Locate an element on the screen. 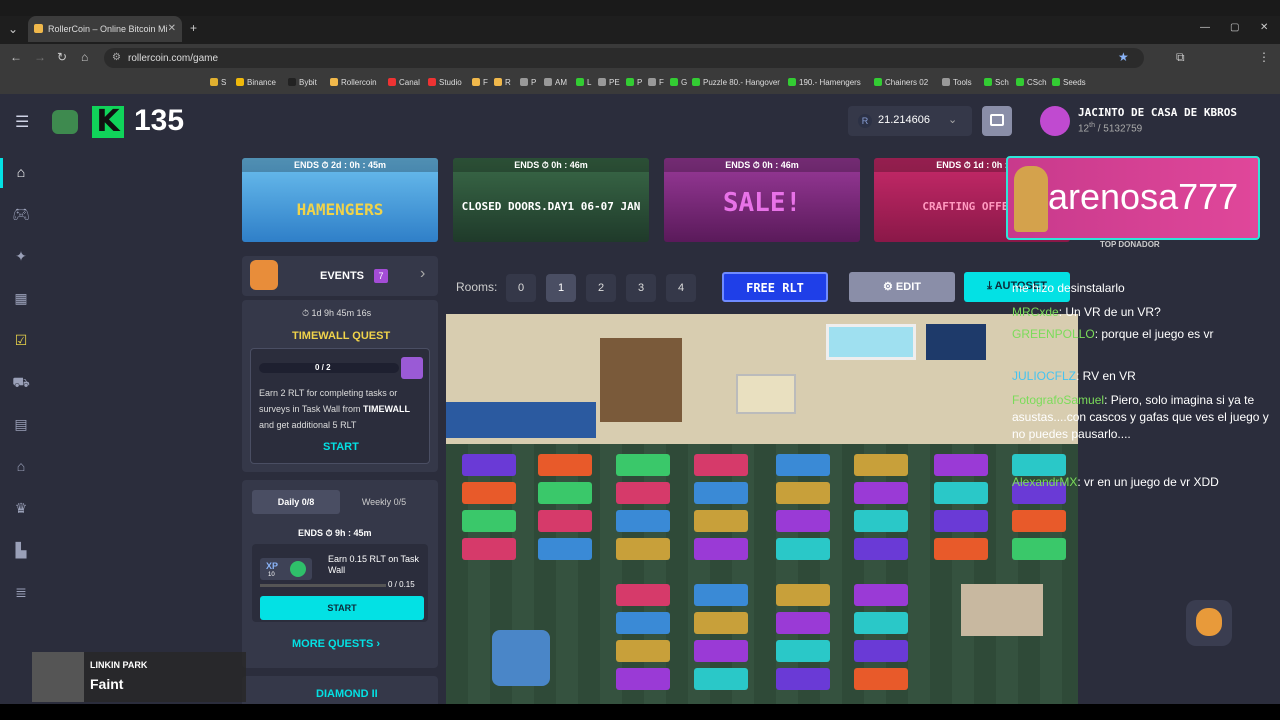 The height and width of the screenshot is (720, 1280). bookmark-item: L is located at coordinates (583, 82).